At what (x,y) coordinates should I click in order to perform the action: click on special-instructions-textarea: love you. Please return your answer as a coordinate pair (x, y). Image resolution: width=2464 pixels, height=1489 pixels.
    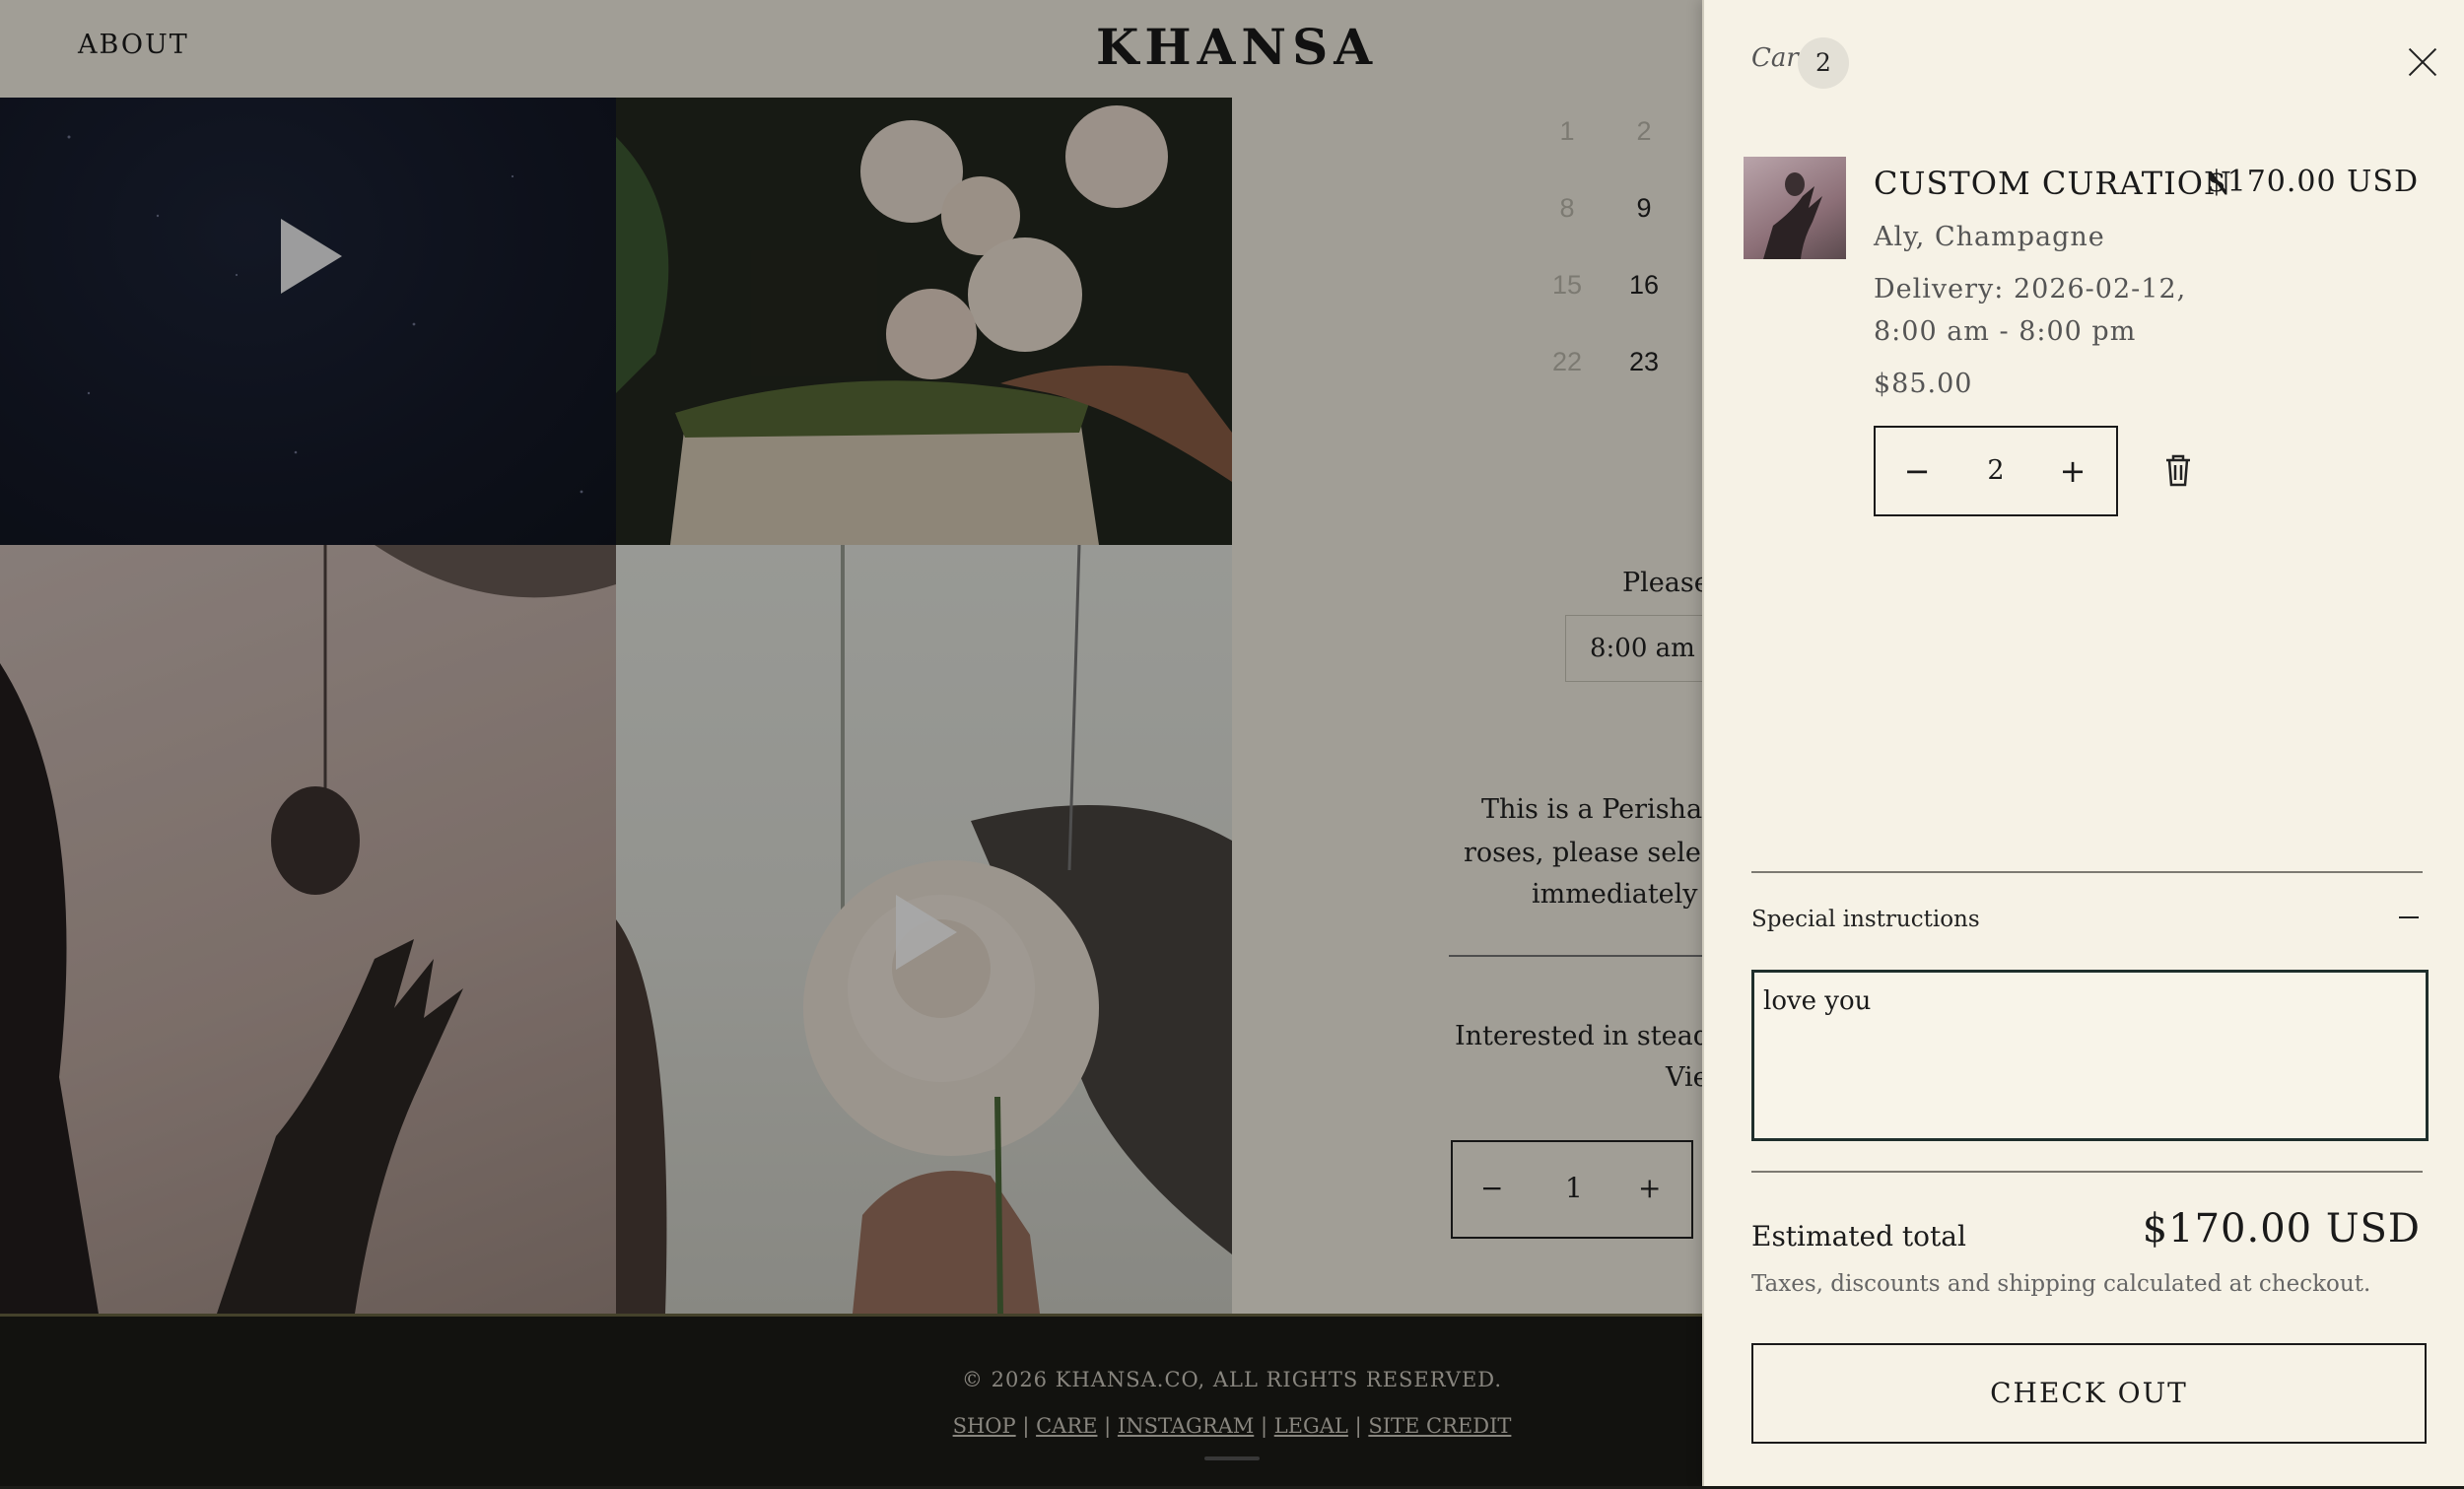
    Looking at the image, I should click on (2090, 1055).